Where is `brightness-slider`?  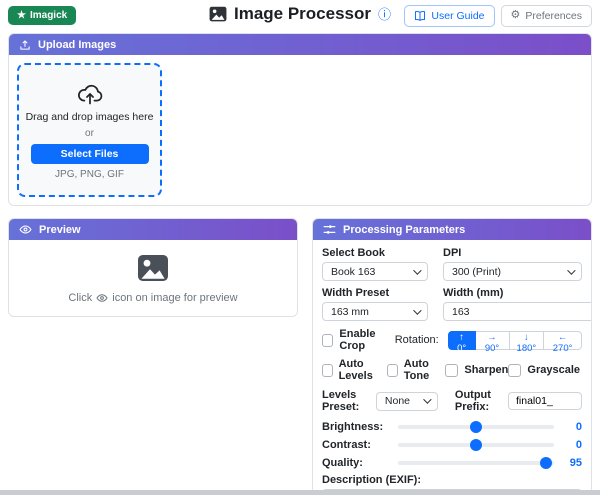
brightness-slider is located at coordinates (476, 427).